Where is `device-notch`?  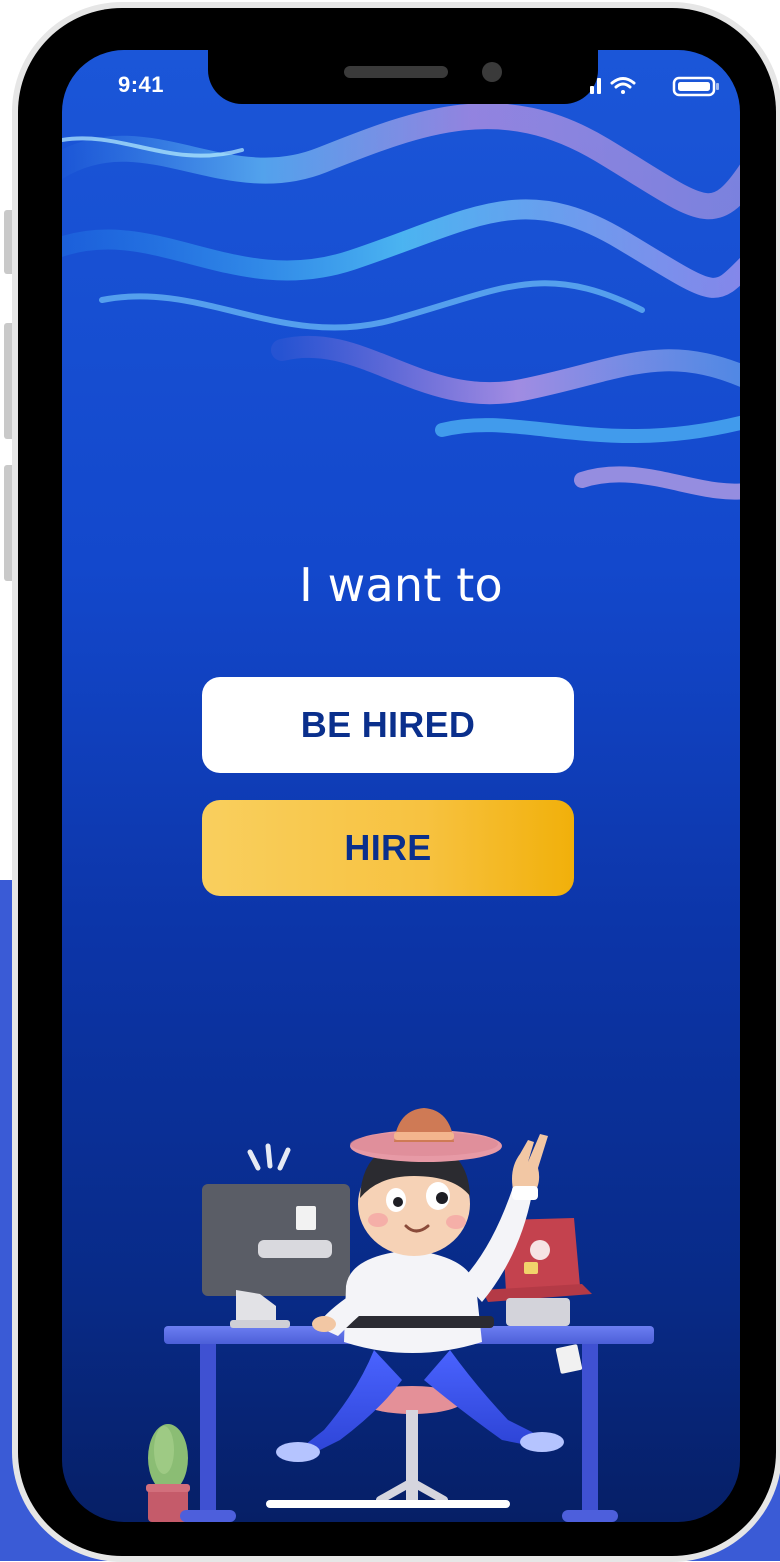
device-notch is located at coordinates (403, 77).